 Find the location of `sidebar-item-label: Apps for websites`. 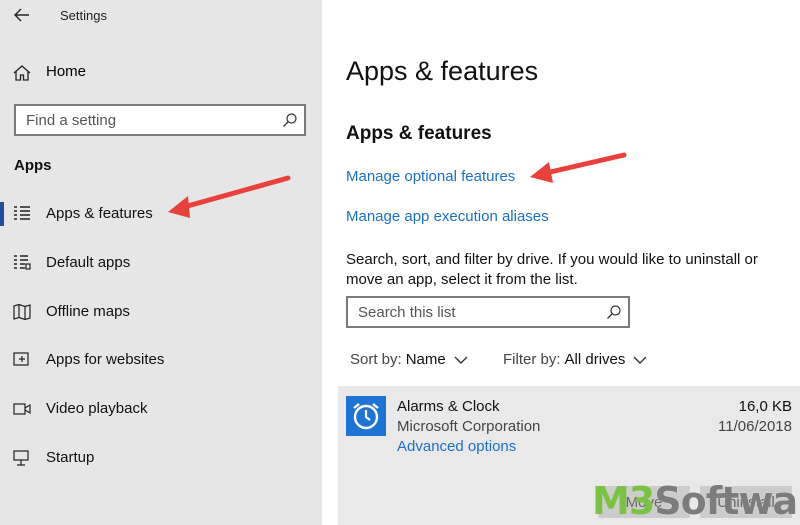

sidebar-item-label: Apps for websites is located at coordinates (105, 359).